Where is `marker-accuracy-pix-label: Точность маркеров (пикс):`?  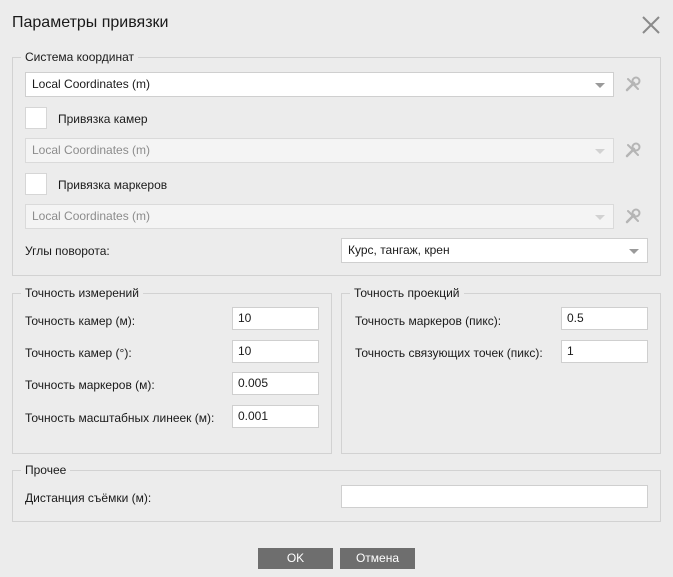
marker-accuracy-pix-label: Точность маркеров (пикс): is located at coordinates (428, 321).